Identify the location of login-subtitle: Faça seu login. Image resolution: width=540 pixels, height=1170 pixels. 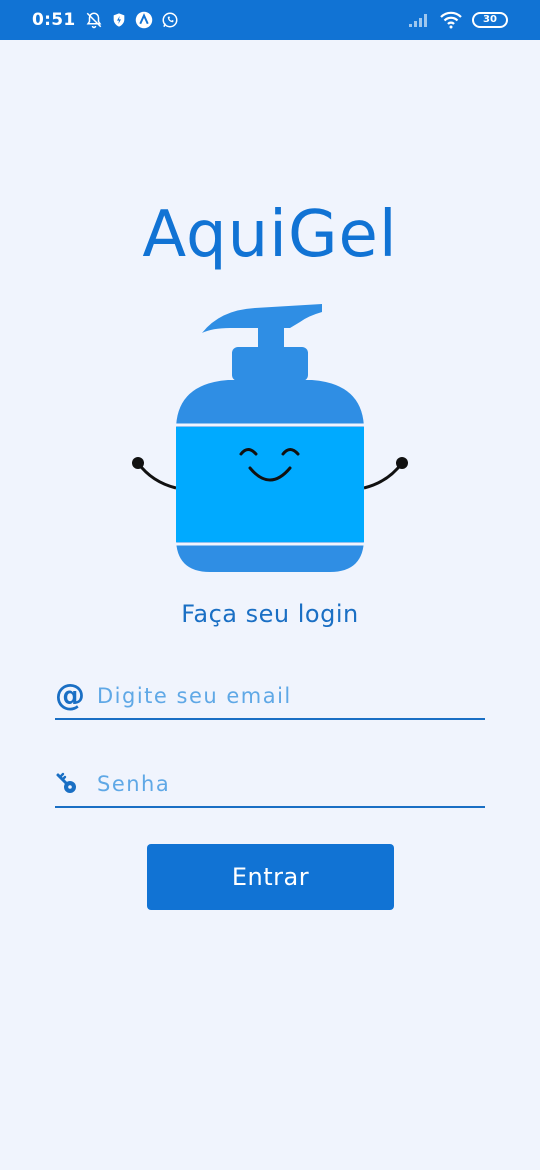
(270, 614).